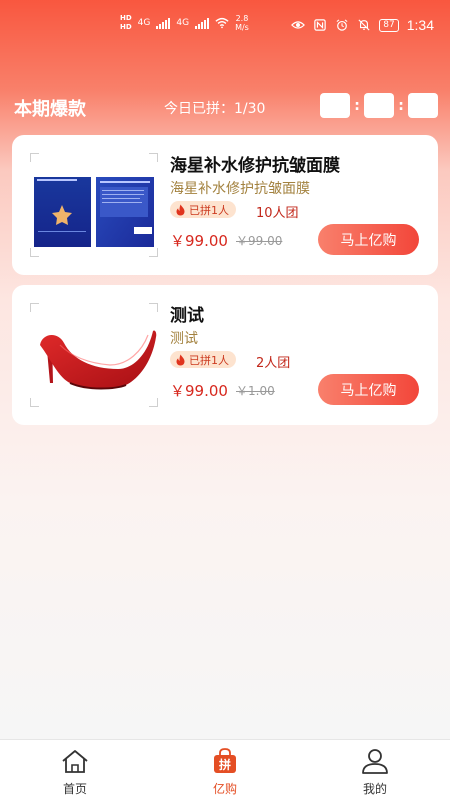  Describe the element at coordinates (255, 163) in the screenshot. I see `product-name: 海星补水修护抗皱面膜` at that location.